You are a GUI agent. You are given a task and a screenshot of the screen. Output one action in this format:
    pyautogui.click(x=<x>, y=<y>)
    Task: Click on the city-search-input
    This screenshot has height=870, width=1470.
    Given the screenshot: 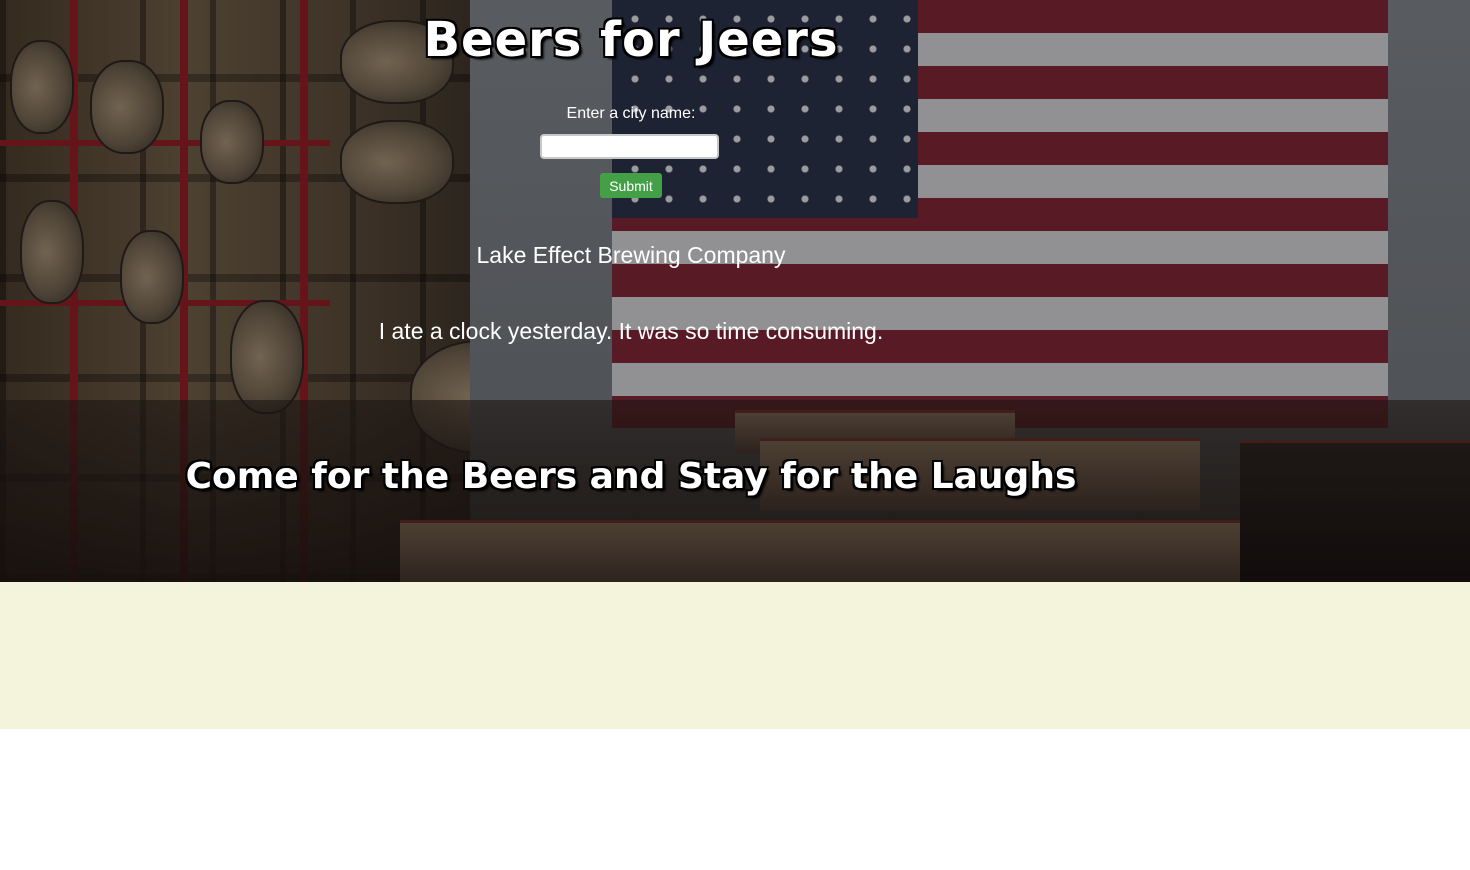 What is the action you would take?
    pyautogui.click(x=629, y=146)
    